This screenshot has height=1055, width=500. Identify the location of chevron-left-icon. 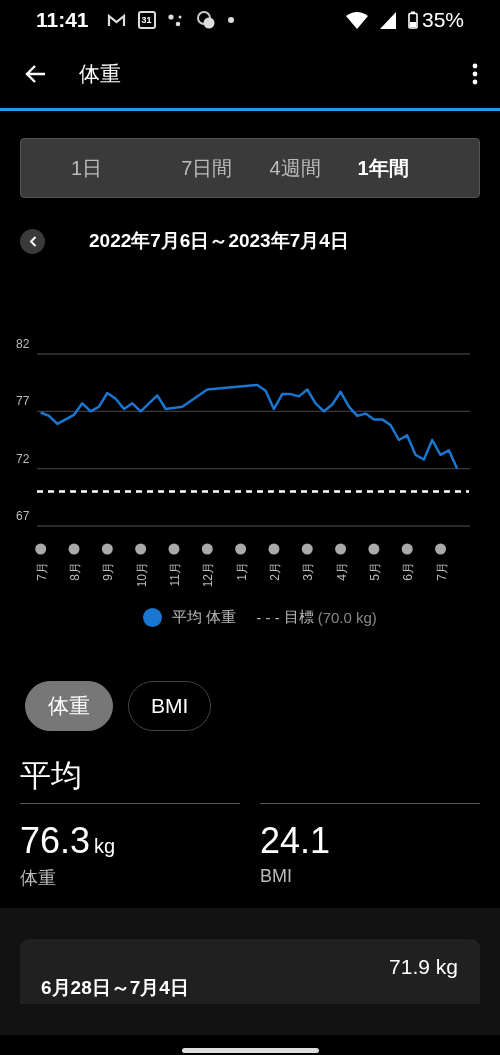
(32, 241).